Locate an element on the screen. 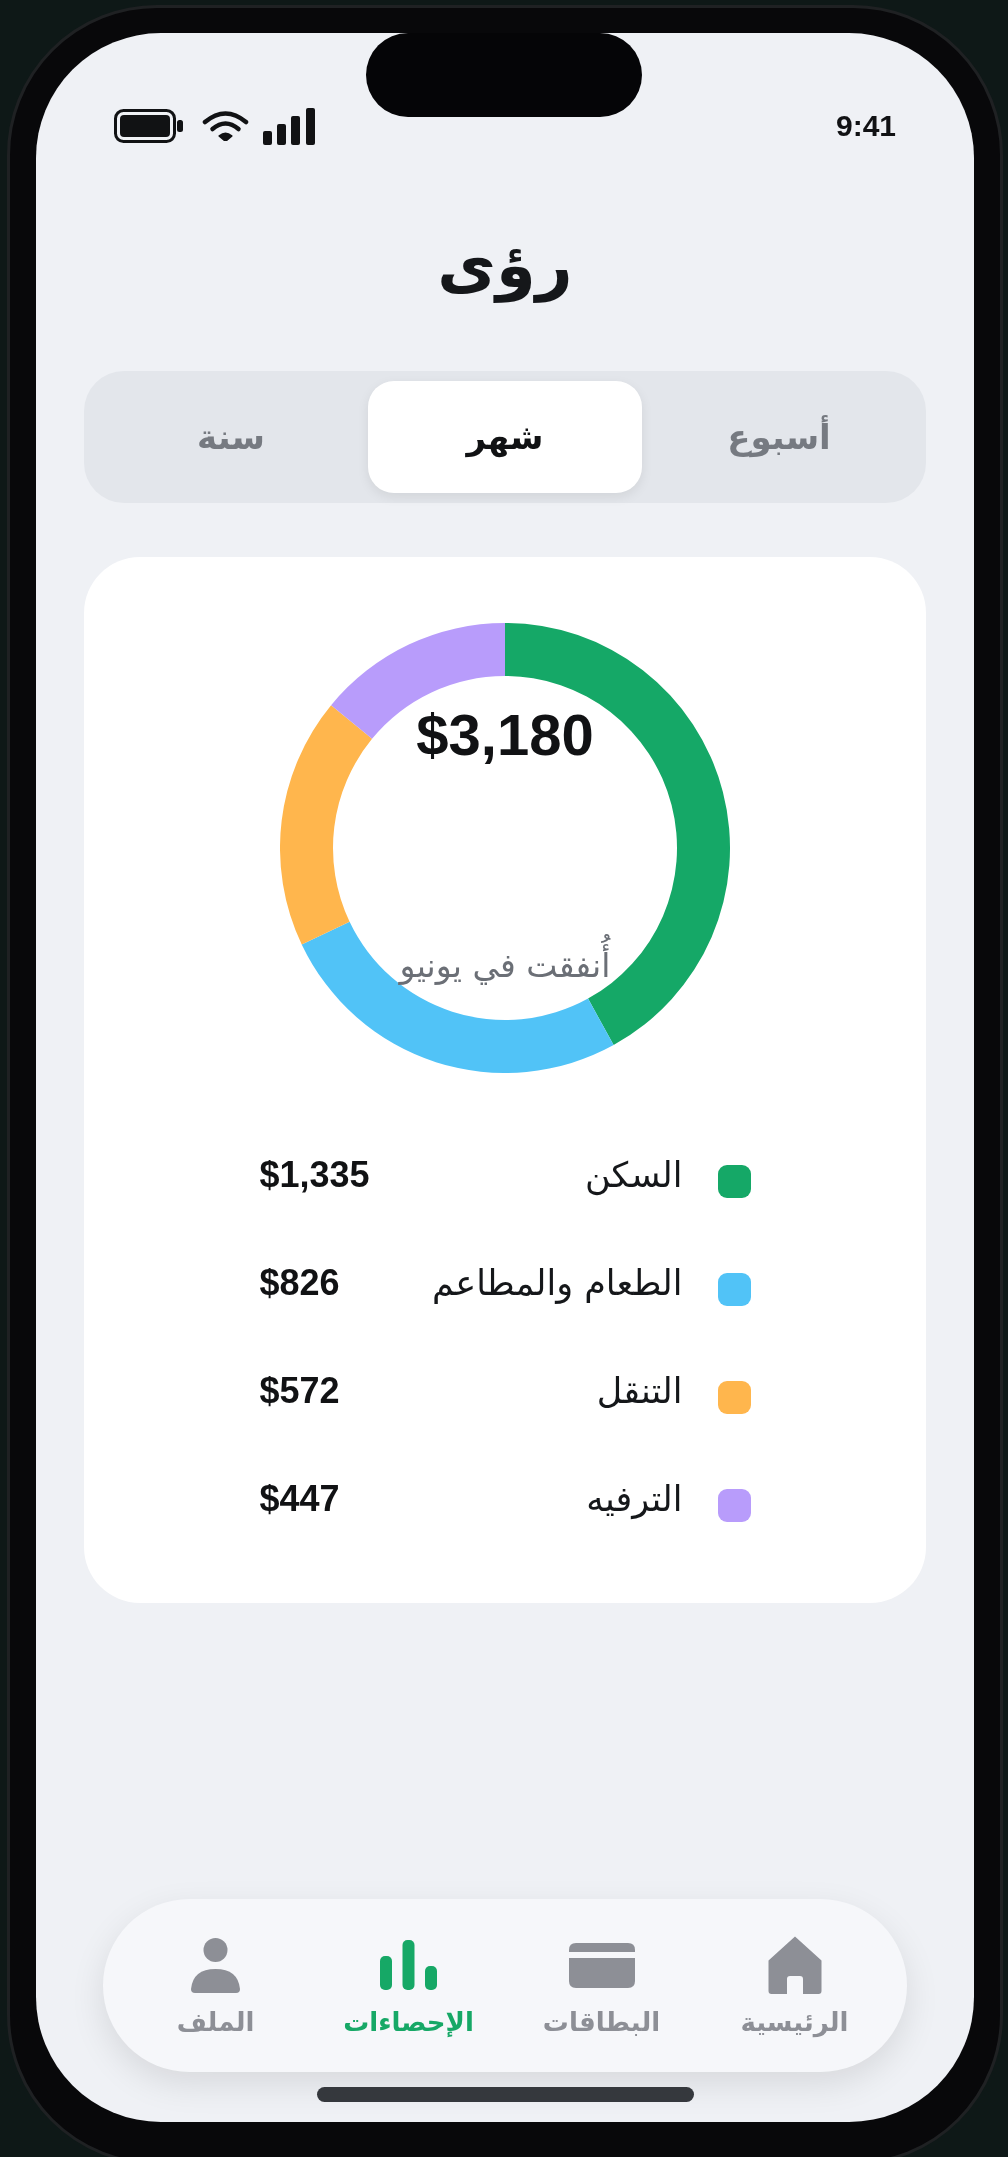 The height and width of the screenshot is (2157, 1008). category-amount: $826 is located at coordinates (299, 1283).